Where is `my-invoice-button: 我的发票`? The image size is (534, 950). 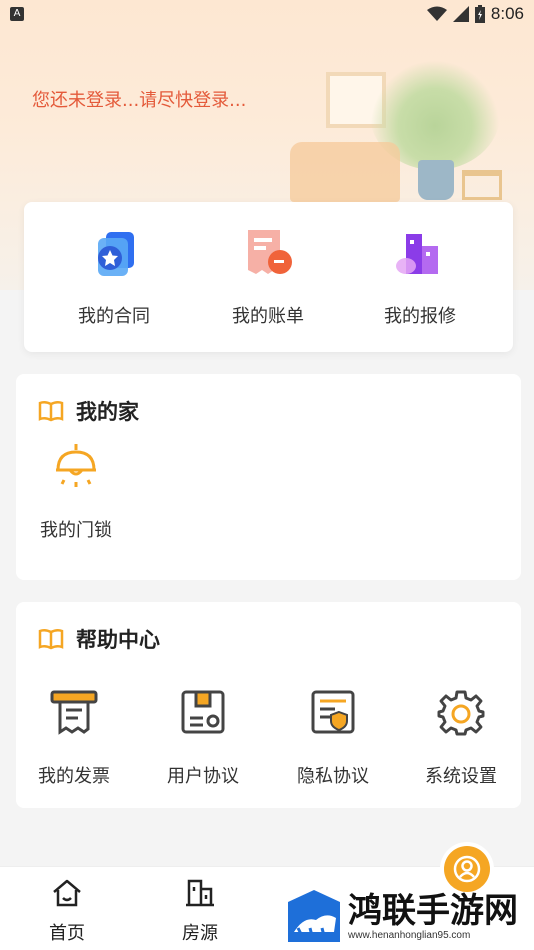
my-invoice-button: 我的发票 is located at coordinates (74, 738).